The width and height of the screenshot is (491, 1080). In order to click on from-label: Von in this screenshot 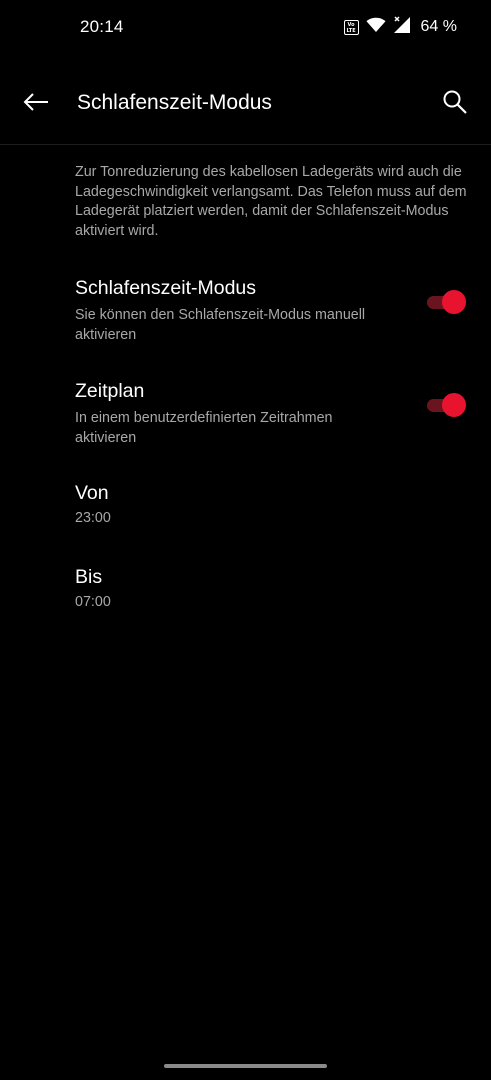, I will do `click(92, 493)`.